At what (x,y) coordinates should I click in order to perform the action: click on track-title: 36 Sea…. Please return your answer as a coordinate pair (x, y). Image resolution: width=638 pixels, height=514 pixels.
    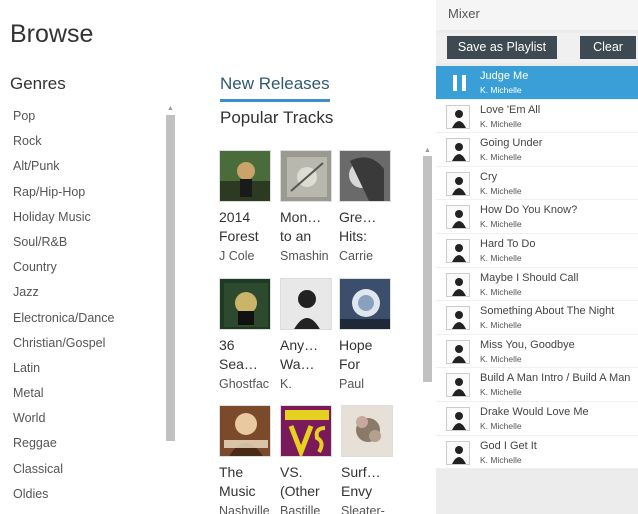
    Looking at the image, I should click on (246, 355).